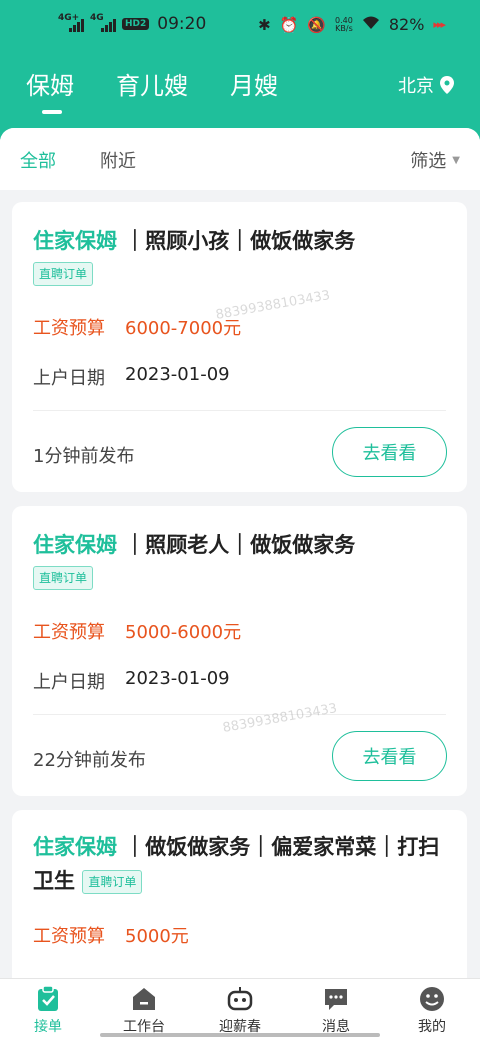 This screenshot has height=1040, width=480. Describe the element at coordinates (447, 85) in the screenshot. I see `location-pin-icon` at that location.